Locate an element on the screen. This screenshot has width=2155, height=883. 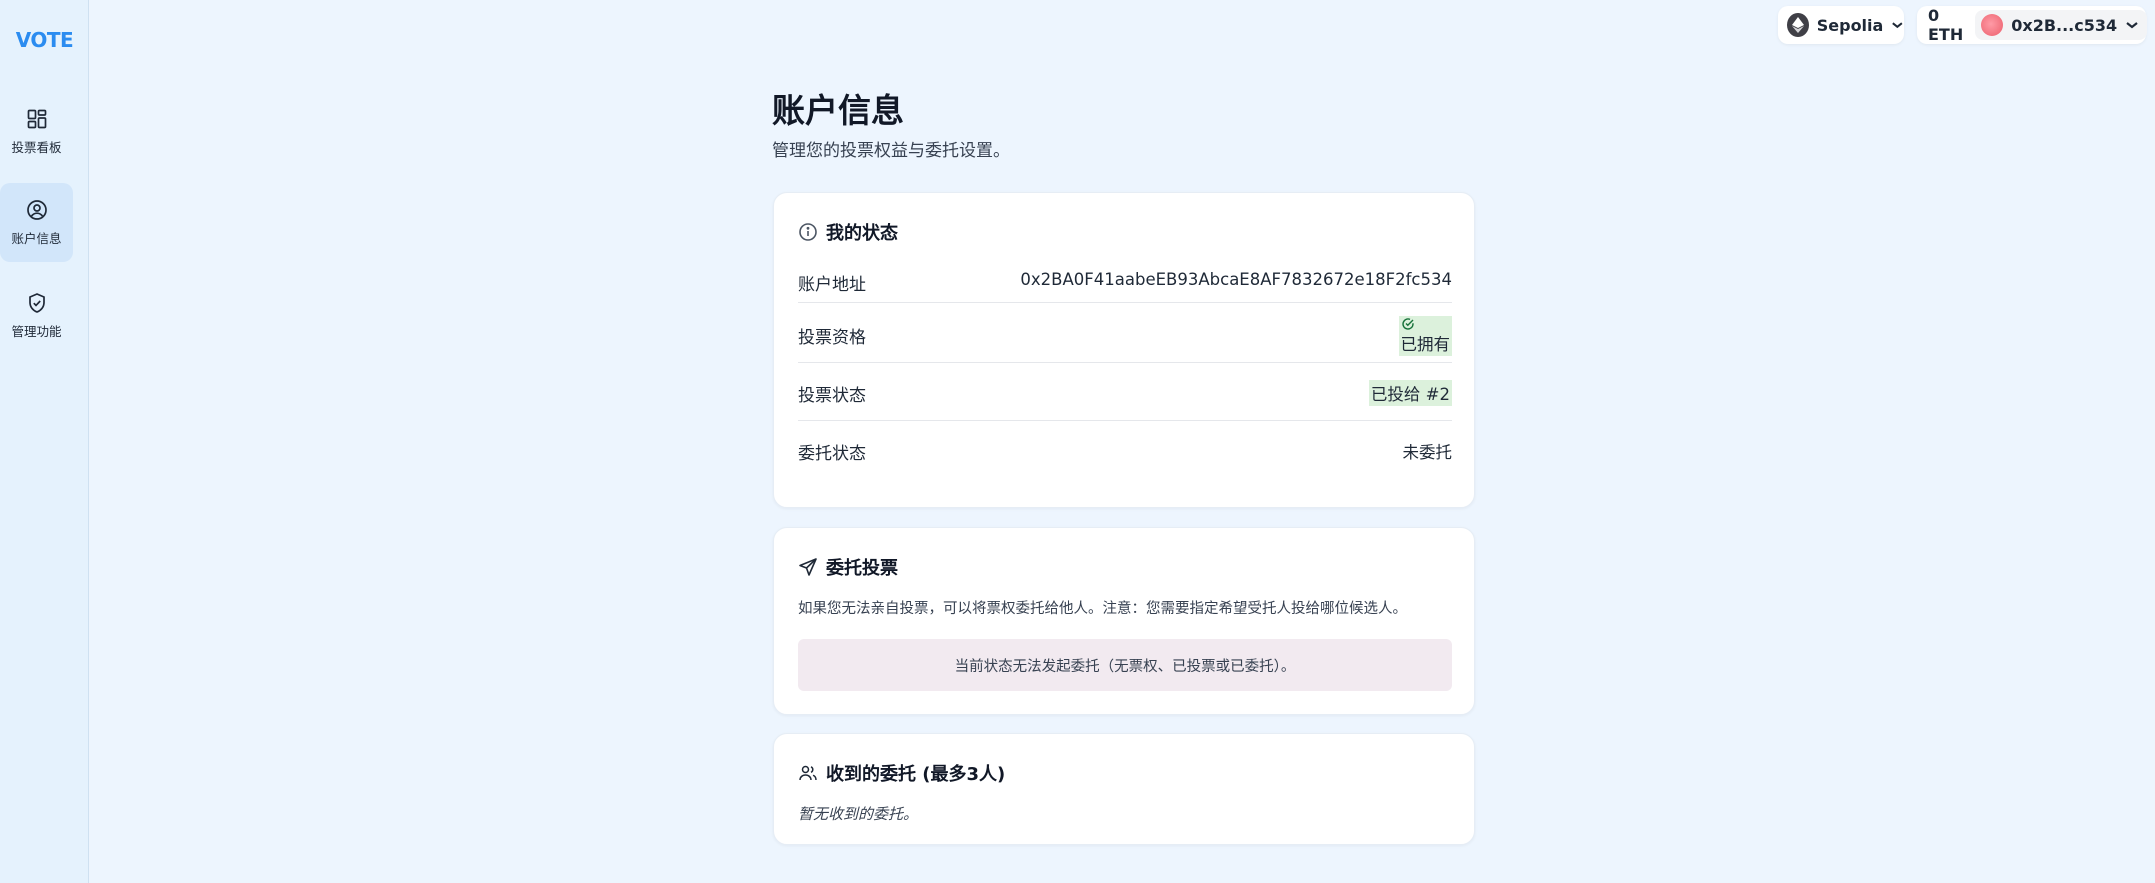
status-row-eligibility: 投票资格 已拥有 is located at coordinates (1125, 333).